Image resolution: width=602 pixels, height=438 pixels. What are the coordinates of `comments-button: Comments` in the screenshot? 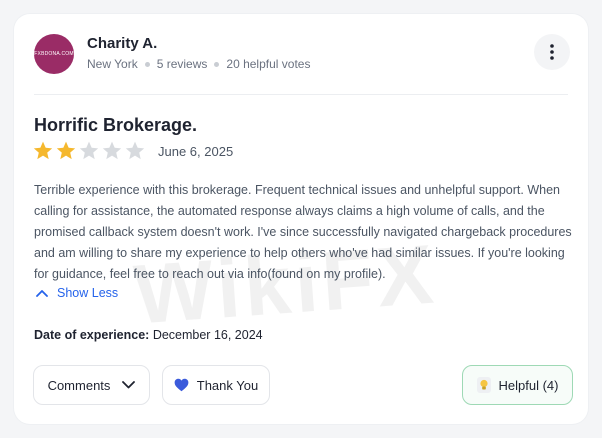 It's located at (91, 385).